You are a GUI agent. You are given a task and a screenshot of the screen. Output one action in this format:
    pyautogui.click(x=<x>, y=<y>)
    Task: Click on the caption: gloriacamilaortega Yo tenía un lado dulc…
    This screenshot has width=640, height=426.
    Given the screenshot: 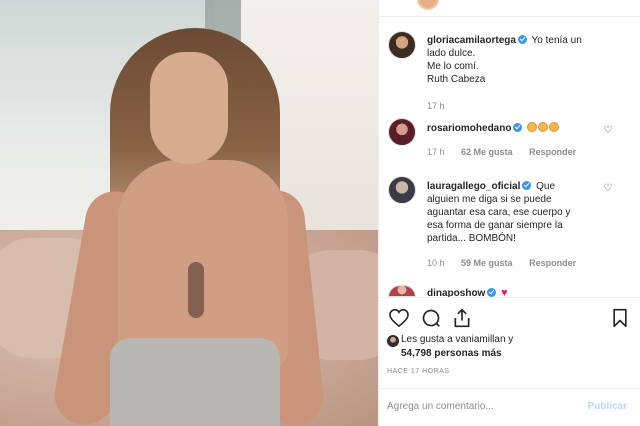 What is the action you would take?
    pyautogui.click(x=532, y=60)
    